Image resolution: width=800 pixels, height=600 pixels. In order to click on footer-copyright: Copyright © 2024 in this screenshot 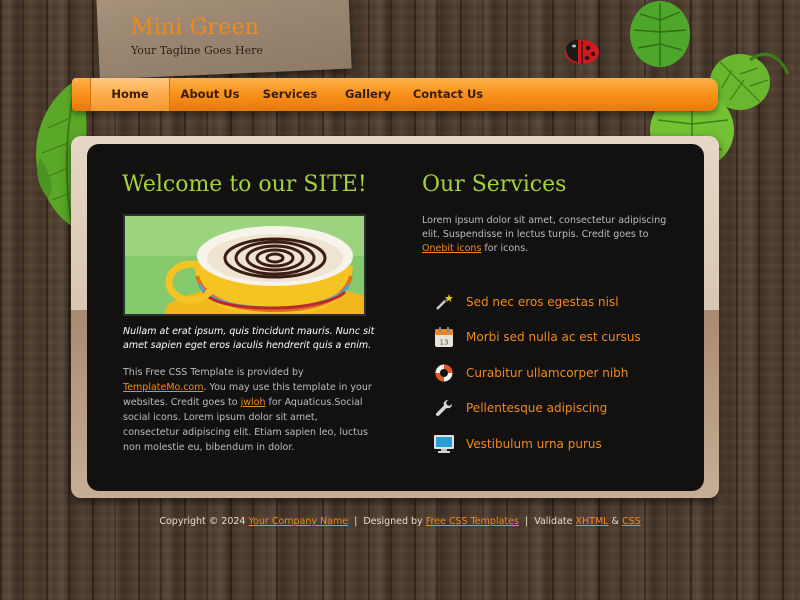, I will do `click(202, 521)`.